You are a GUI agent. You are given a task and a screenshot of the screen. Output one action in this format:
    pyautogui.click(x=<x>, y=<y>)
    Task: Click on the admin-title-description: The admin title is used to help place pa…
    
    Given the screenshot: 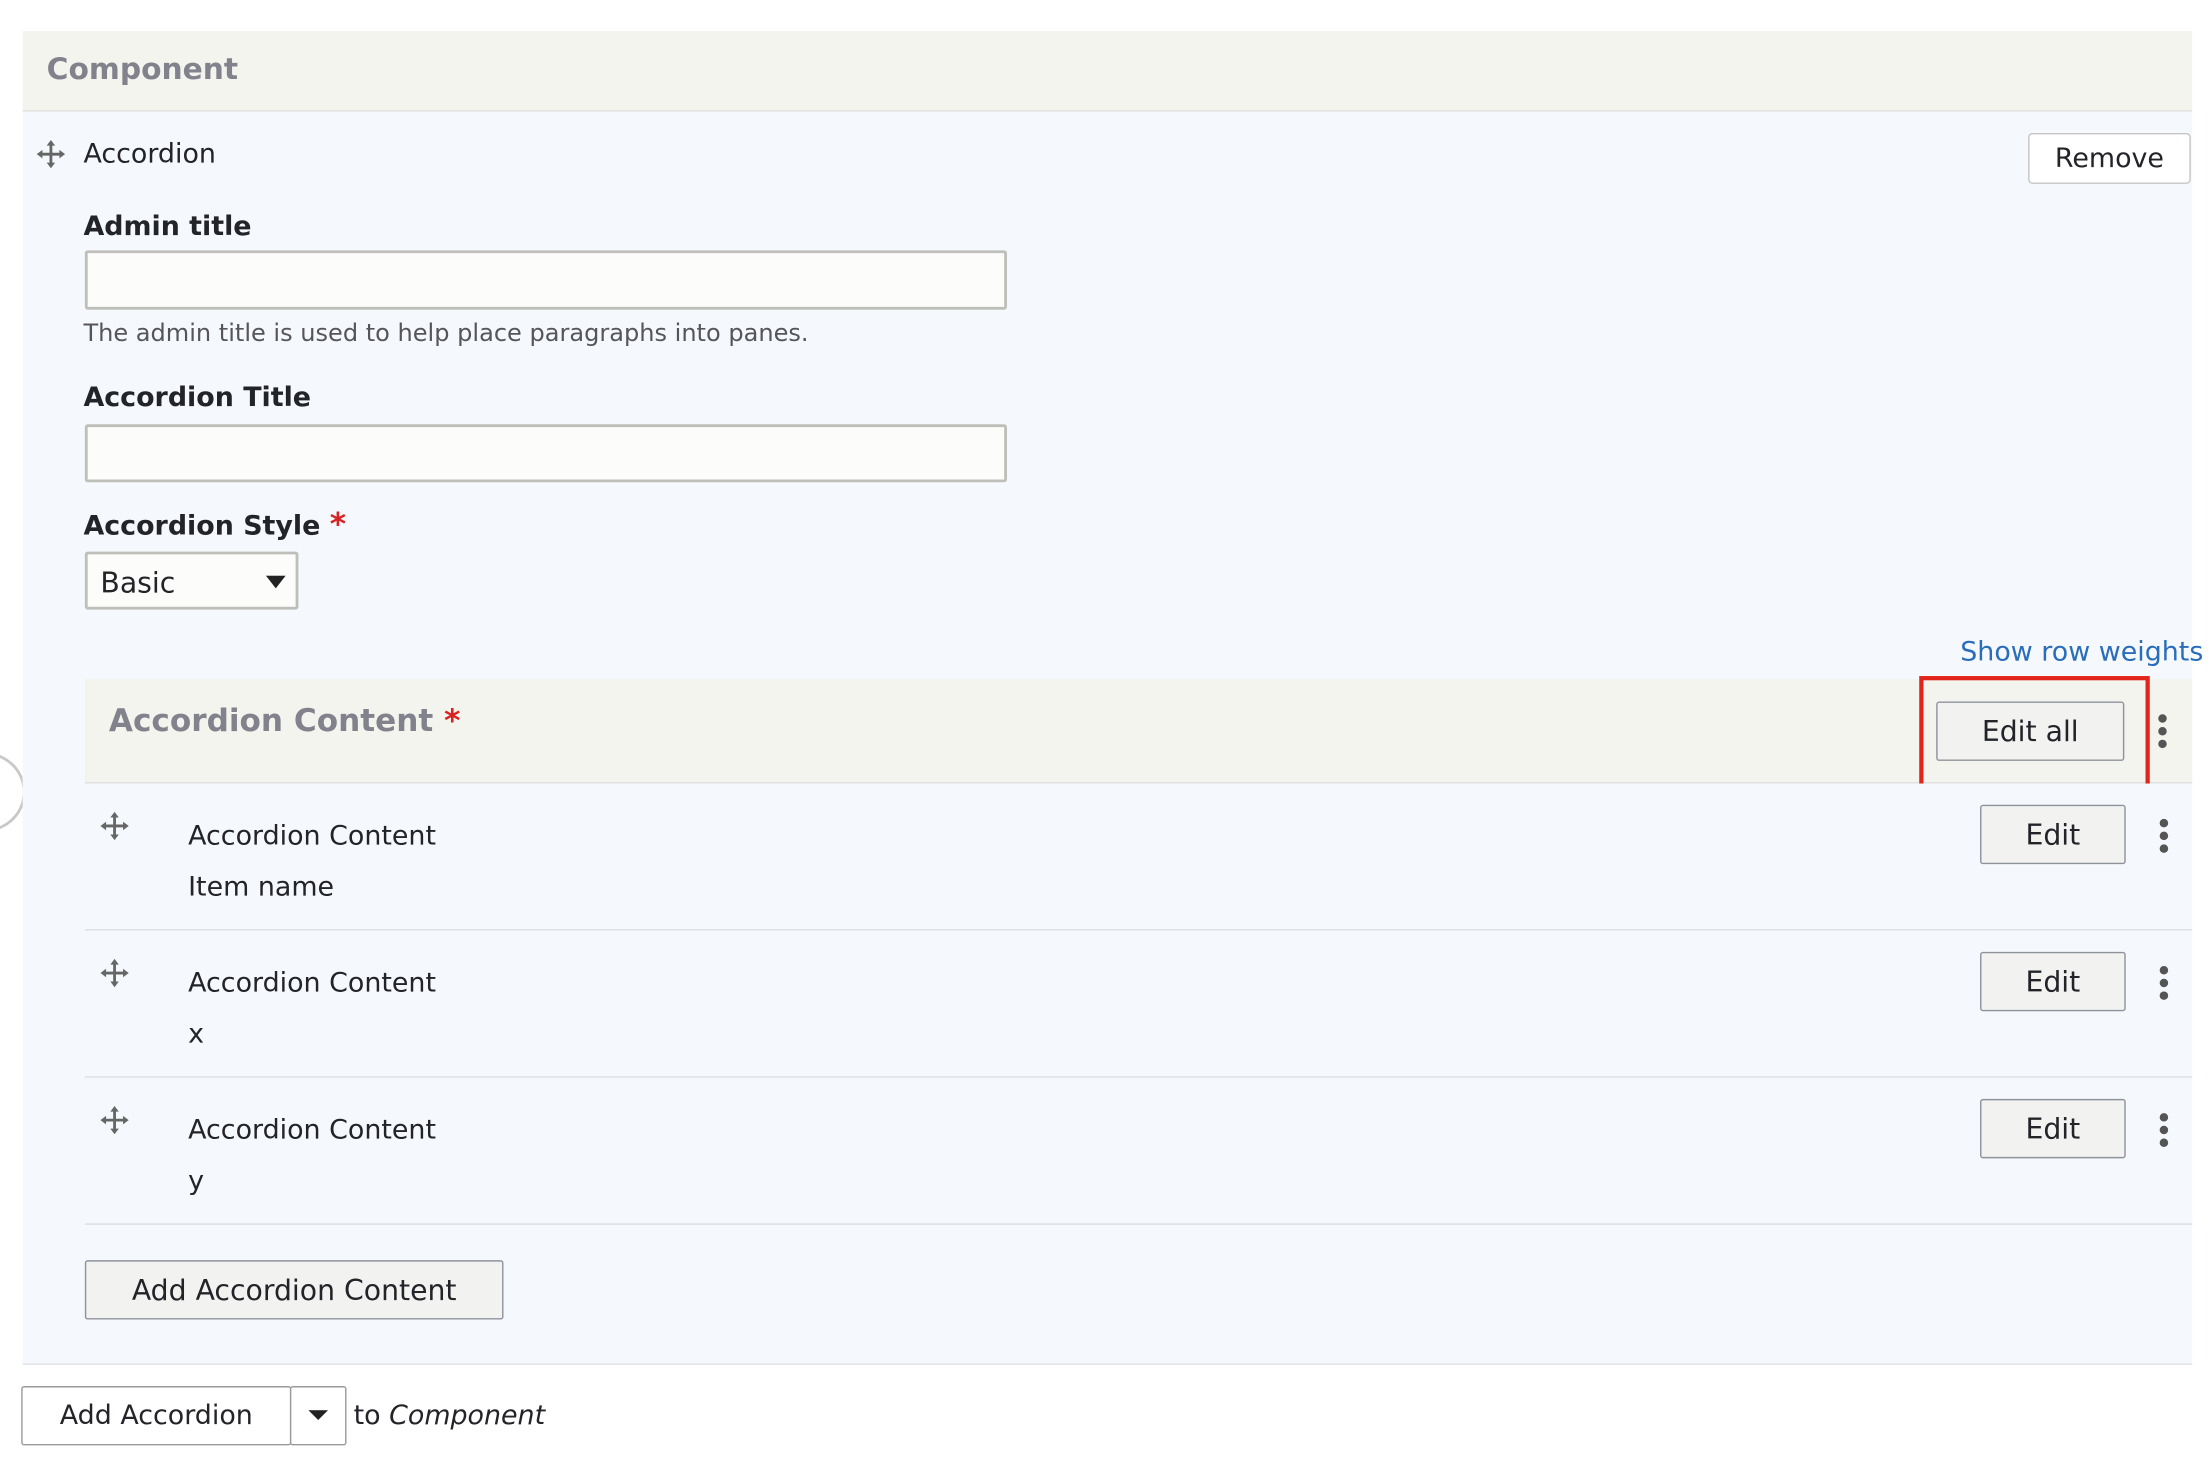 What is the action you would take?
    pyautogui.click(x=446, y=333)
    